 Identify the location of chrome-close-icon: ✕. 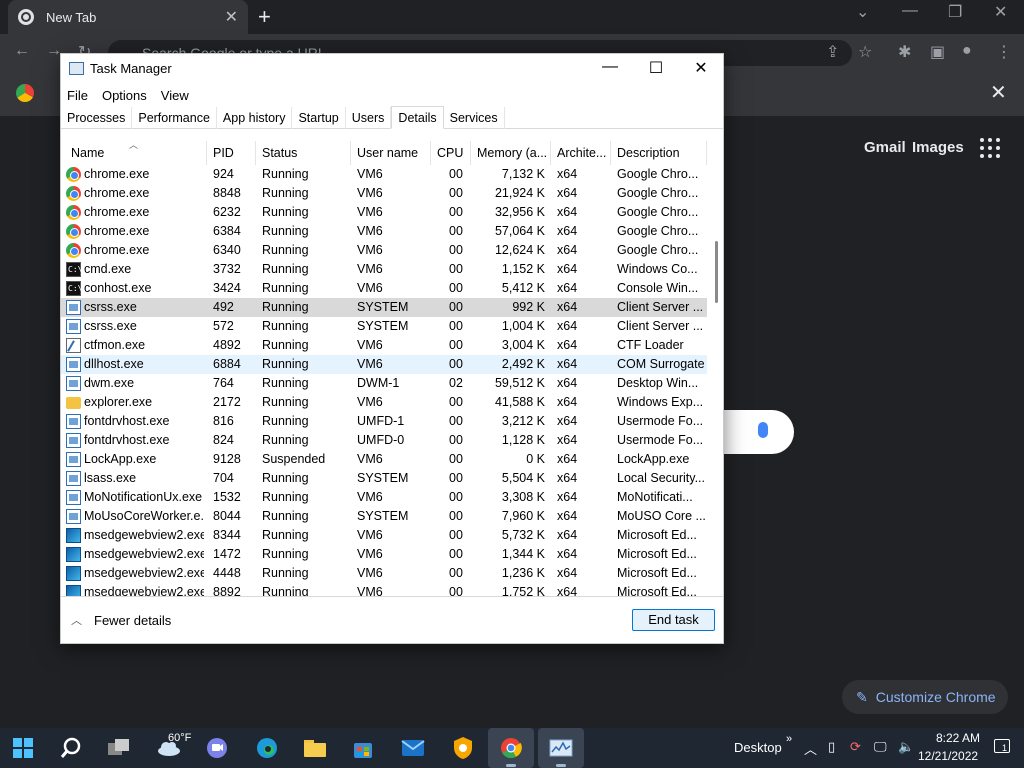
(1000, 12).